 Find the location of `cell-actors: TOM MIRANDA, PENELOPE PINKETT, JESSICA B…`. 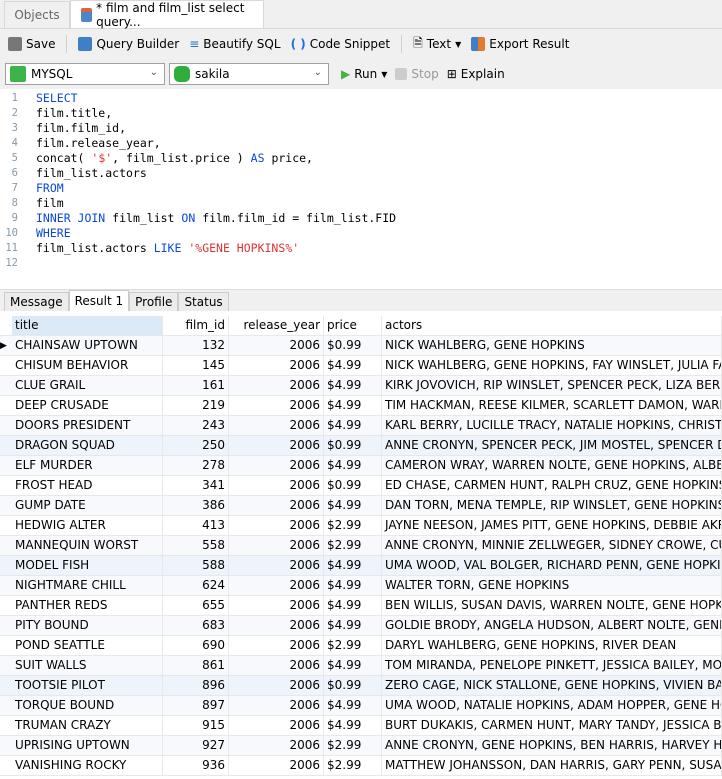

cell-actors: TOM MIRANDA, PENELOPE PINKETT, JESSICA B… is located at coordinates (552, 665).